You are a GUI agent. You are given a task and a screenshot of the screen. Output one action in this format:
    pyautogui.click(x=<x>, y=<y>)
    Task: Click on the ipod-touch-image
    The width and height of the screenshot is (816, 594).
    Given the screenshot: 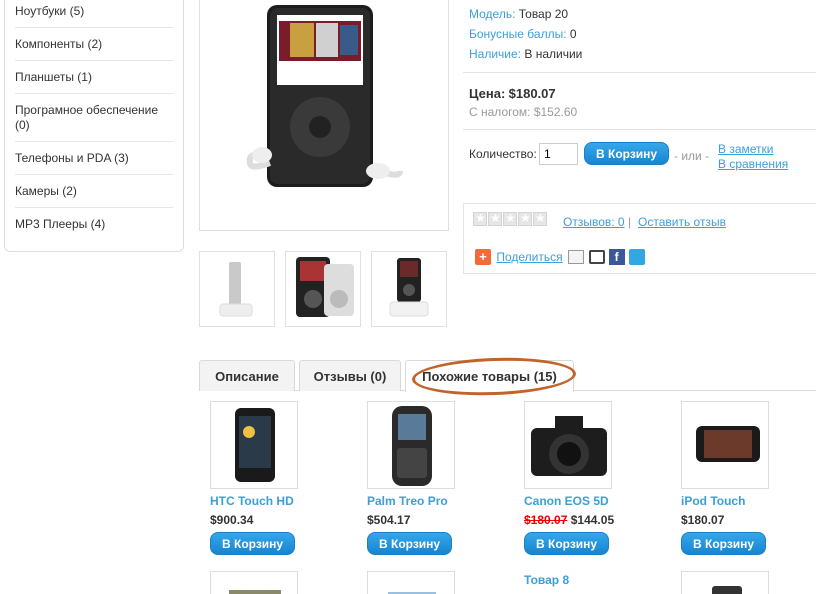 What is the action you would take?
    pyautogui.click(x=728, y=444)
    